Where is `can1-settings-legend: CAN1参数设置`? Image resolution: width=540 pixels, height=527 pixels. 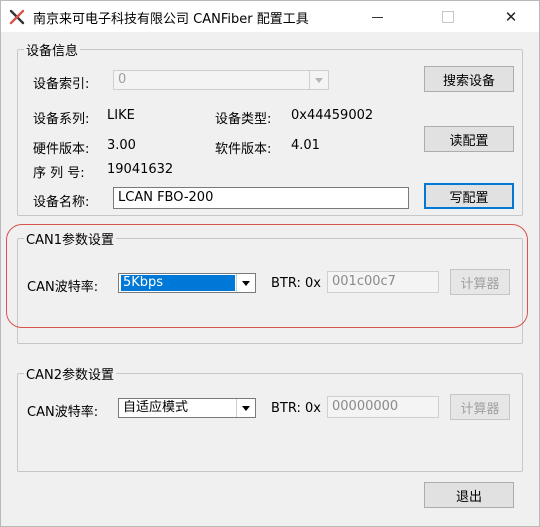 can1-settings-legend: CAN1参数设置 is located at coordinates (70, 240).